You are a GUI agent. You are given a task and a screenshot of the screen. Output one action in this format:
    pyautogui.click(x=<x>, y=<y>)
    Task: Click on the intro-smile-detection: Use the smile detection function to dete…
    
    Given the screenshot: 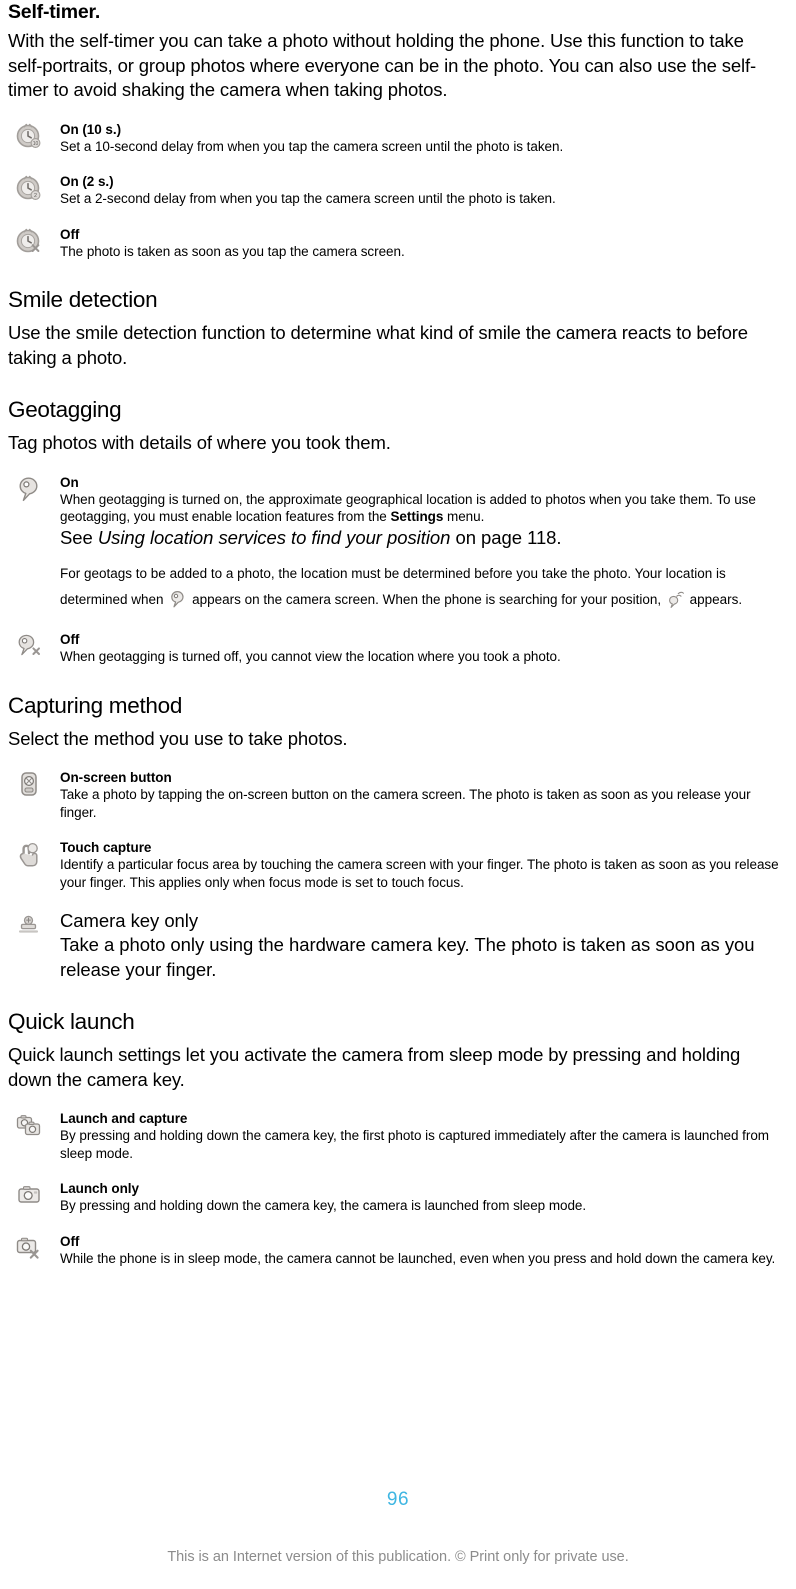 What is the action you would take?
    pyautogui.click(x=378, y=345)
    